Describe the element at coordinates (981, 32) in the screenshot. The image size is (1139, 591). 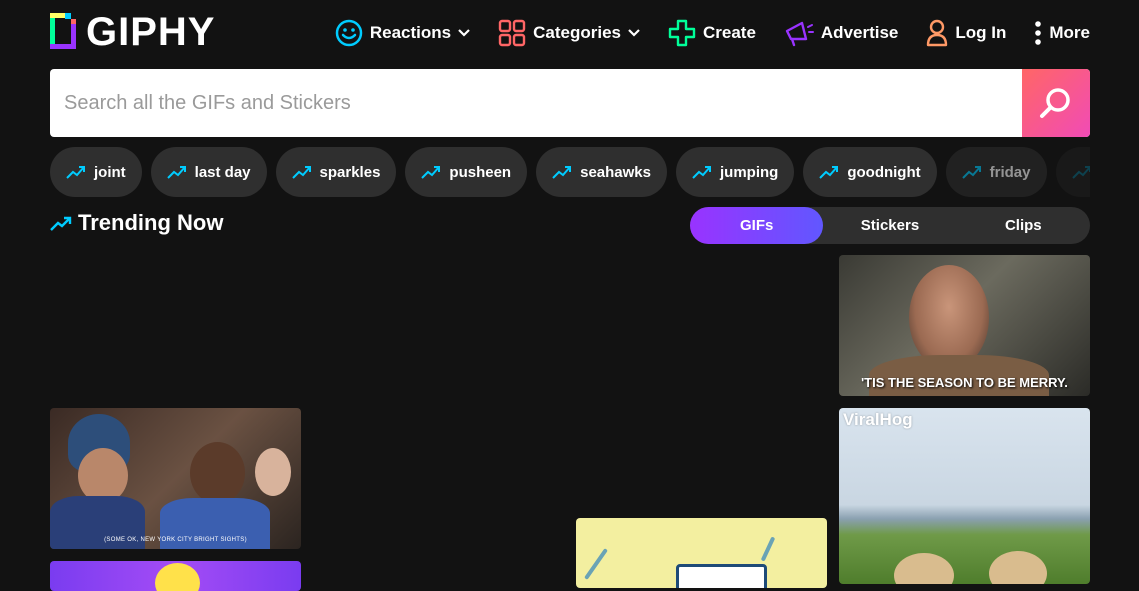
I see `nav-login-label: Log In` at that location.